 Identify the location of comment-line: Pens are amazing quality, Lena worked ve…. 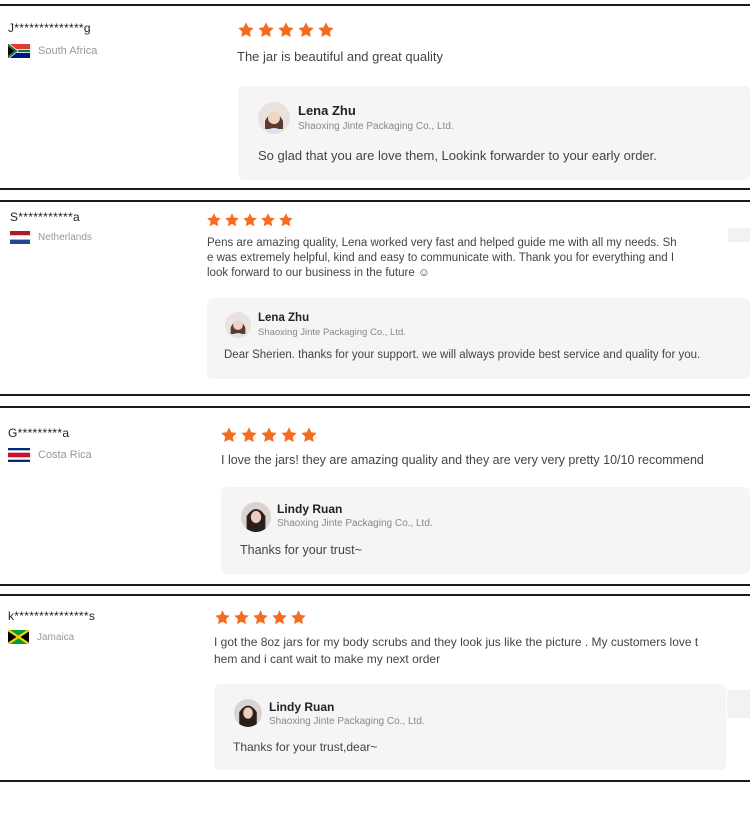
(442, 243).